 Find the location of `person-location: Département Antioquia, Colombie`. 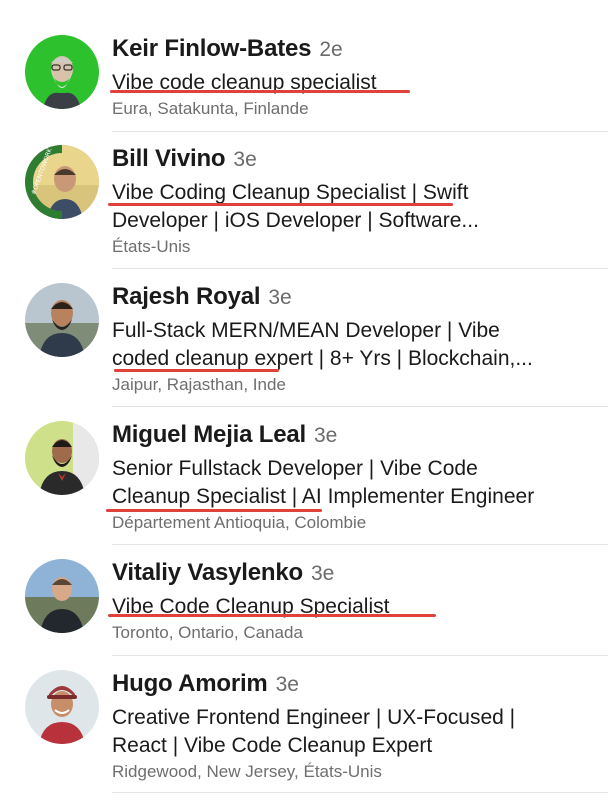

person-location: Département Antioquia, Colombie is located at coordinates (239, 522).